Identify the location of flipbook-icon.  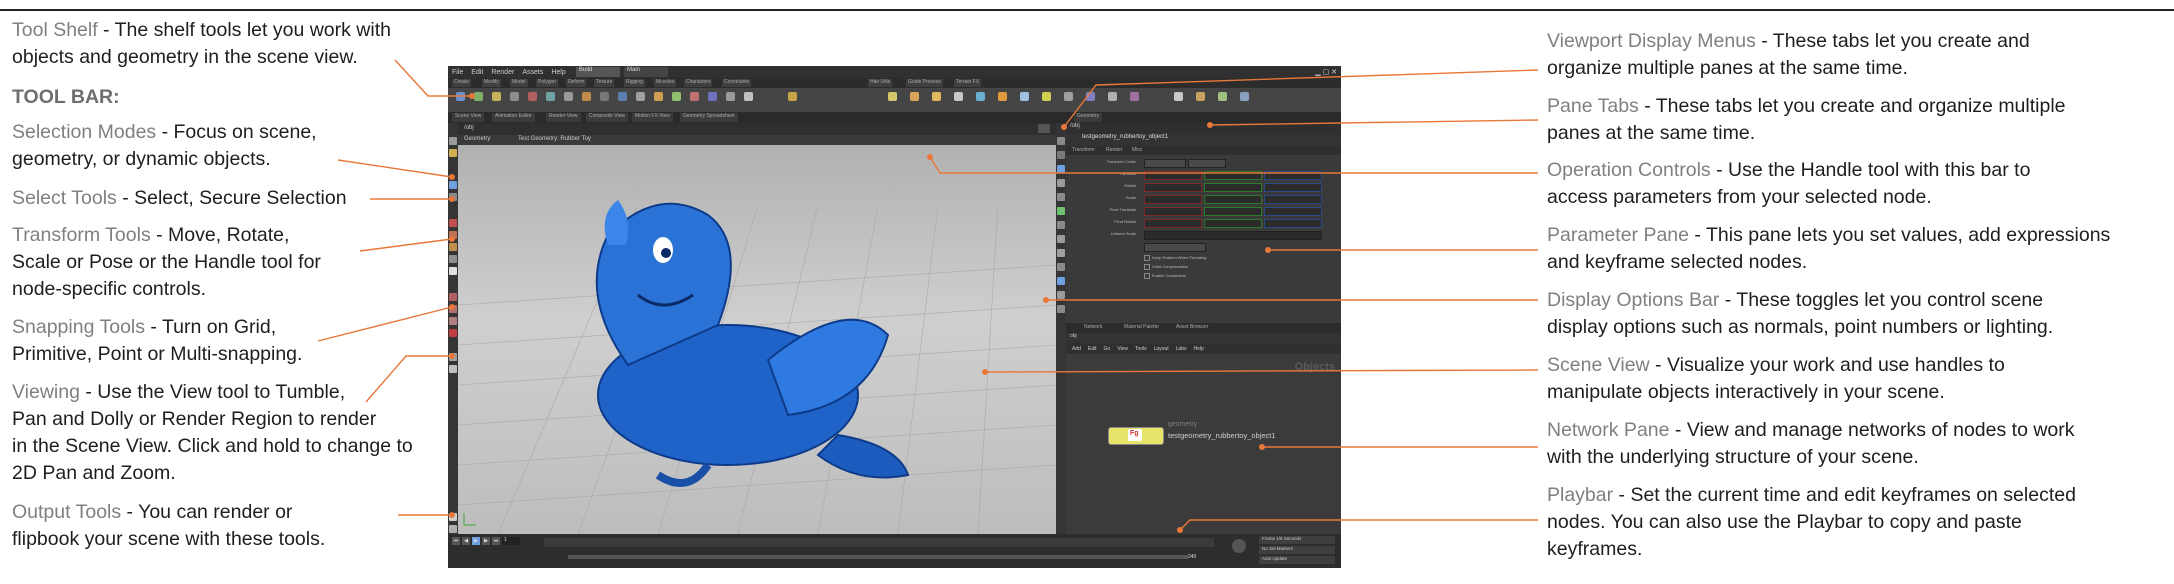
(453, 529).